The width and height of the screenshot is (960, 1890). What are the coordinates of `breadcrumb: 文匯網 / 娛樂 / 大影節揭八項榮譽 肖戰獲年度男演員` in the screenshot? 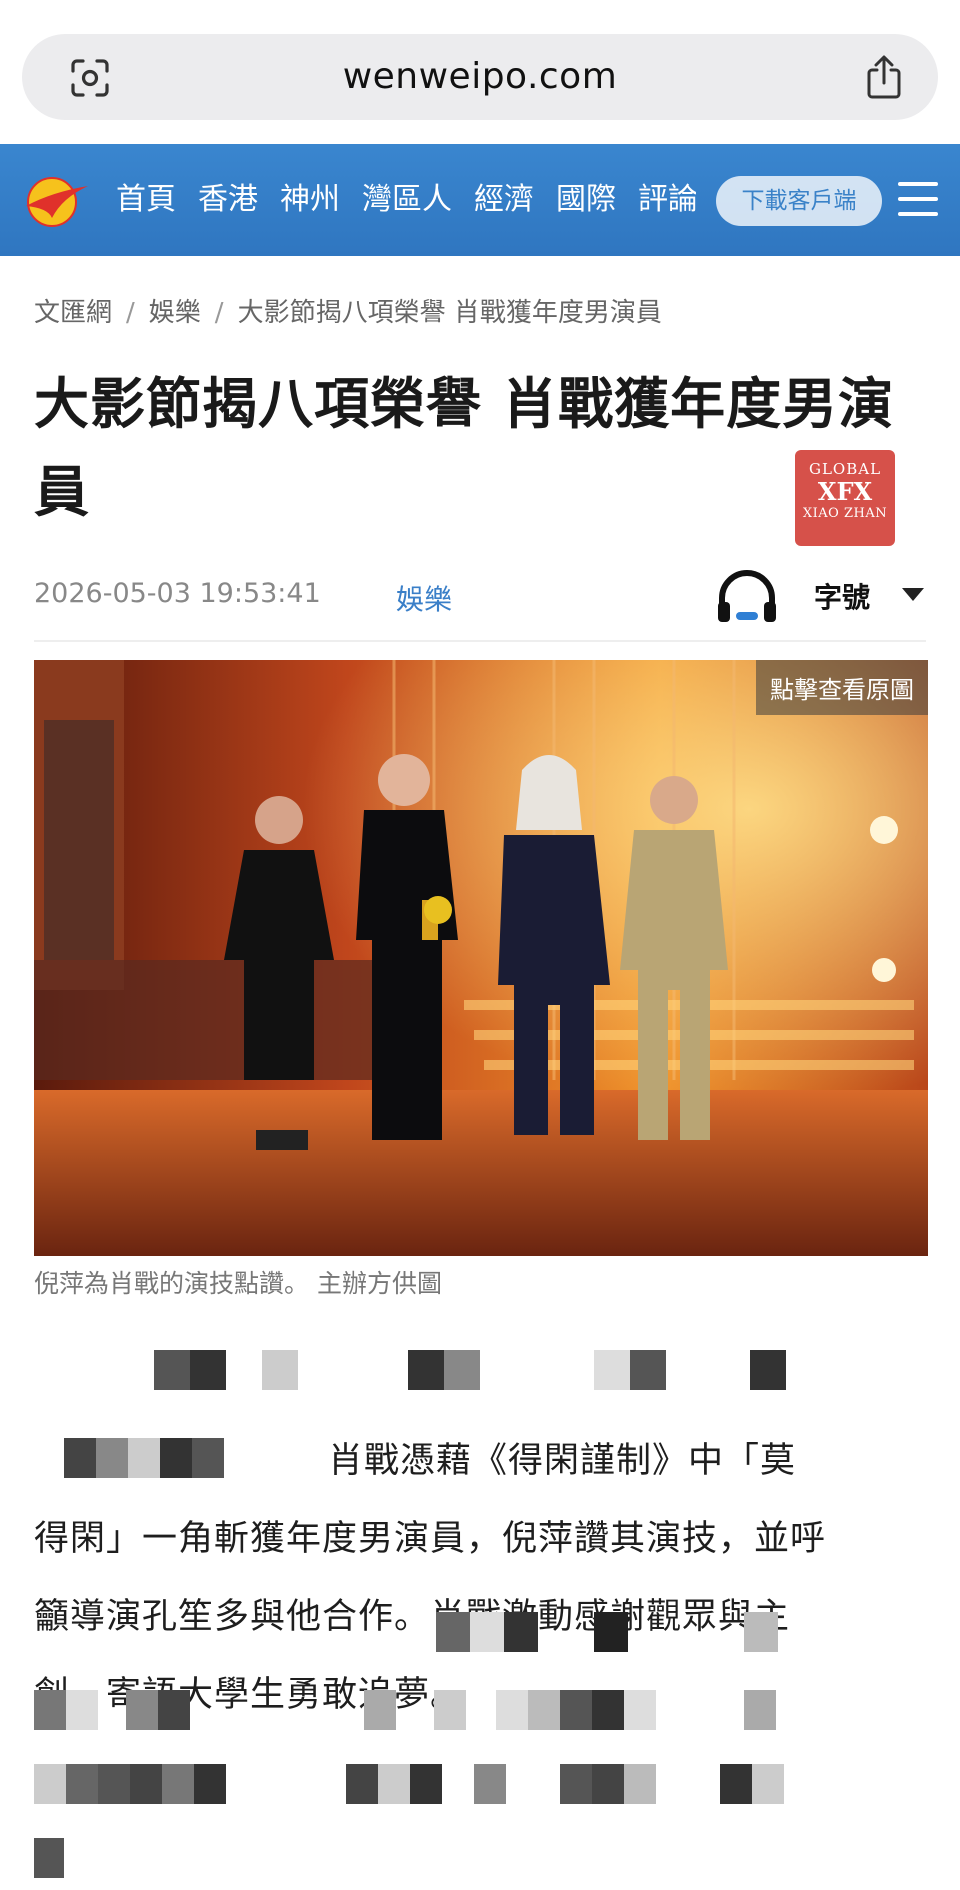 It's located at (348, 313).